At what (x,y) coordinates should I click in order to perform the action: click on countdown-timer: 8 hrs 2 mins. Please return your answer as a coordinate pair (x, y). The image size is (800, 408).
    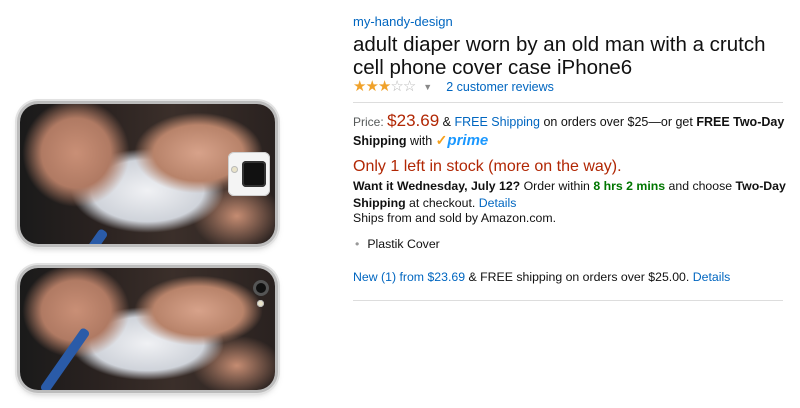
    Looking at the image, I should click on (629, 186).